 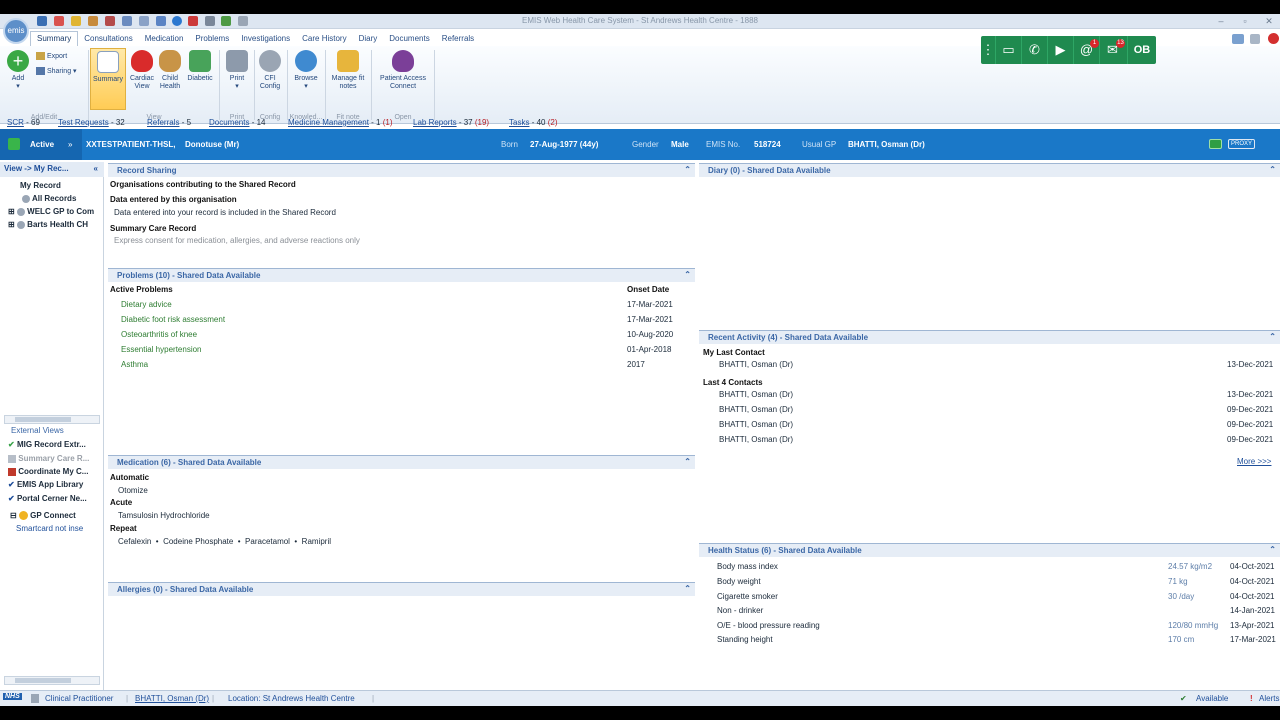 What do you see at coordinates (54, 38) in the screenshot?
I see `tab-summary: Summary` at bounding box center [54, 38].